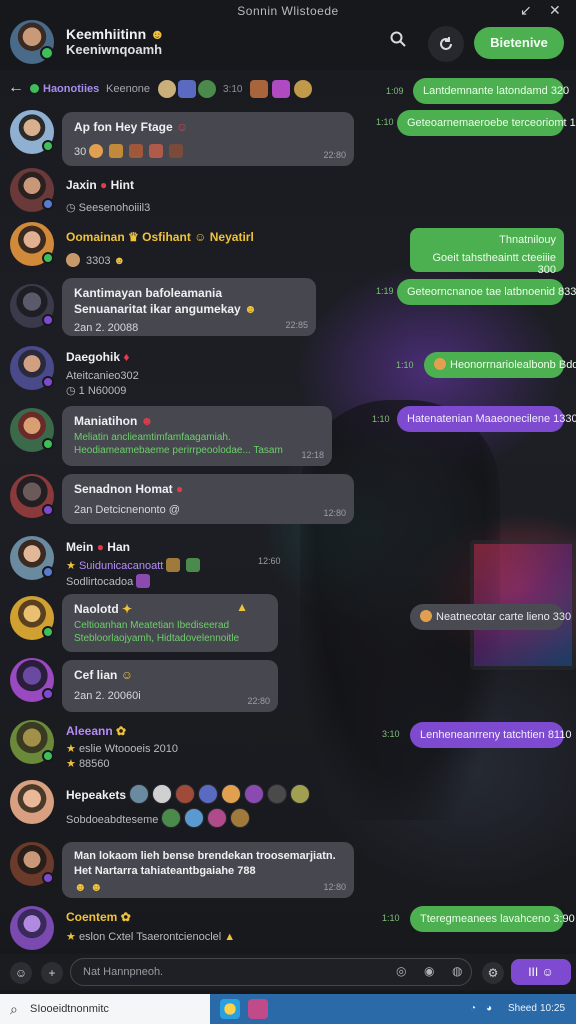 The image size is (576, 1024). Describe the element at coordinates (527, 240) in the screenshot. I see `message-text: Thnatnilouy` at that location.